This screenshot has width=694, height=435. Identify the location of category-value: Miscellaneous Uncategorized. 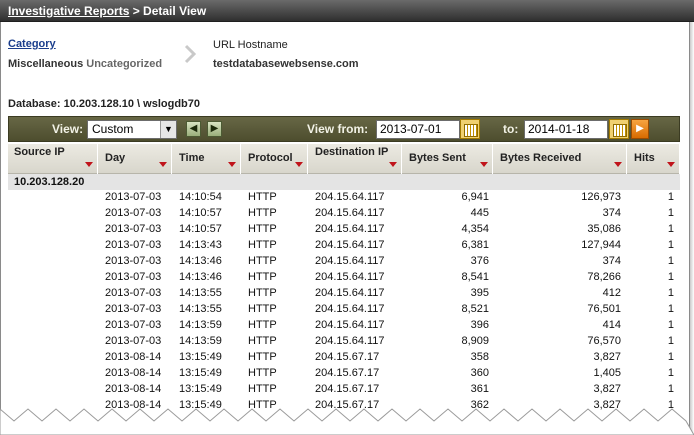
(85, 64).